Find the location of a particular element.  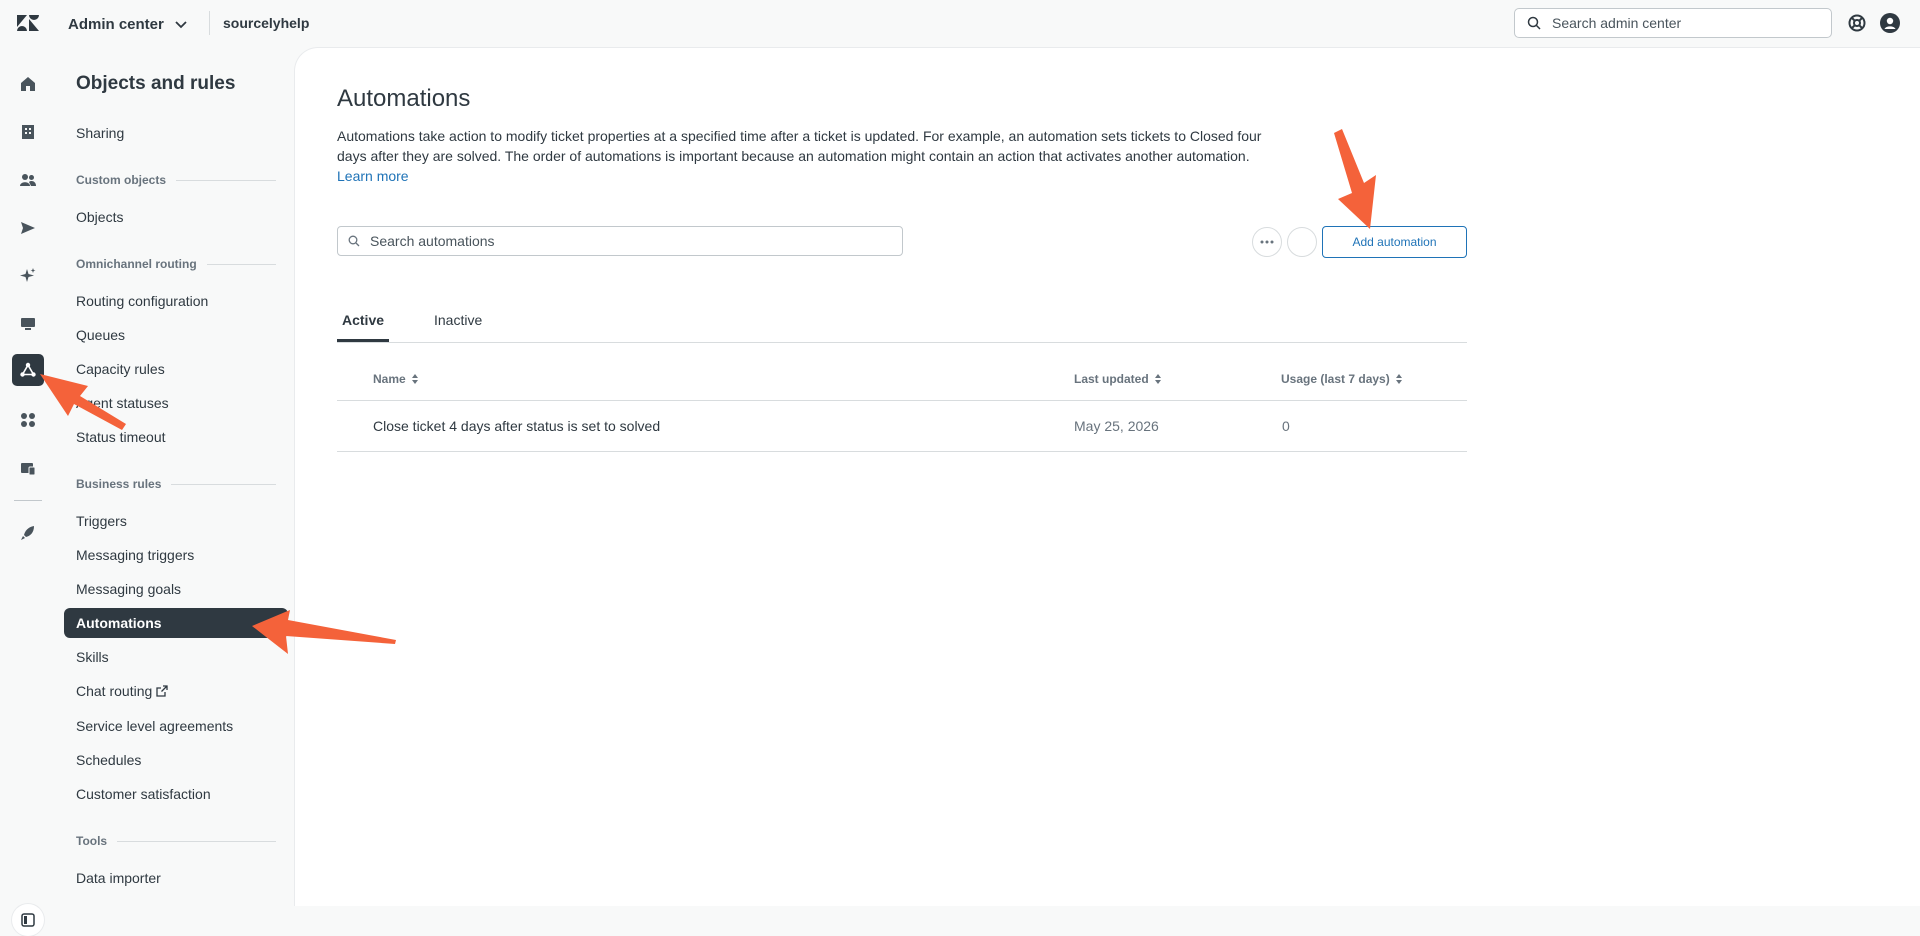

home-icon is located at coordinates (28, 84).